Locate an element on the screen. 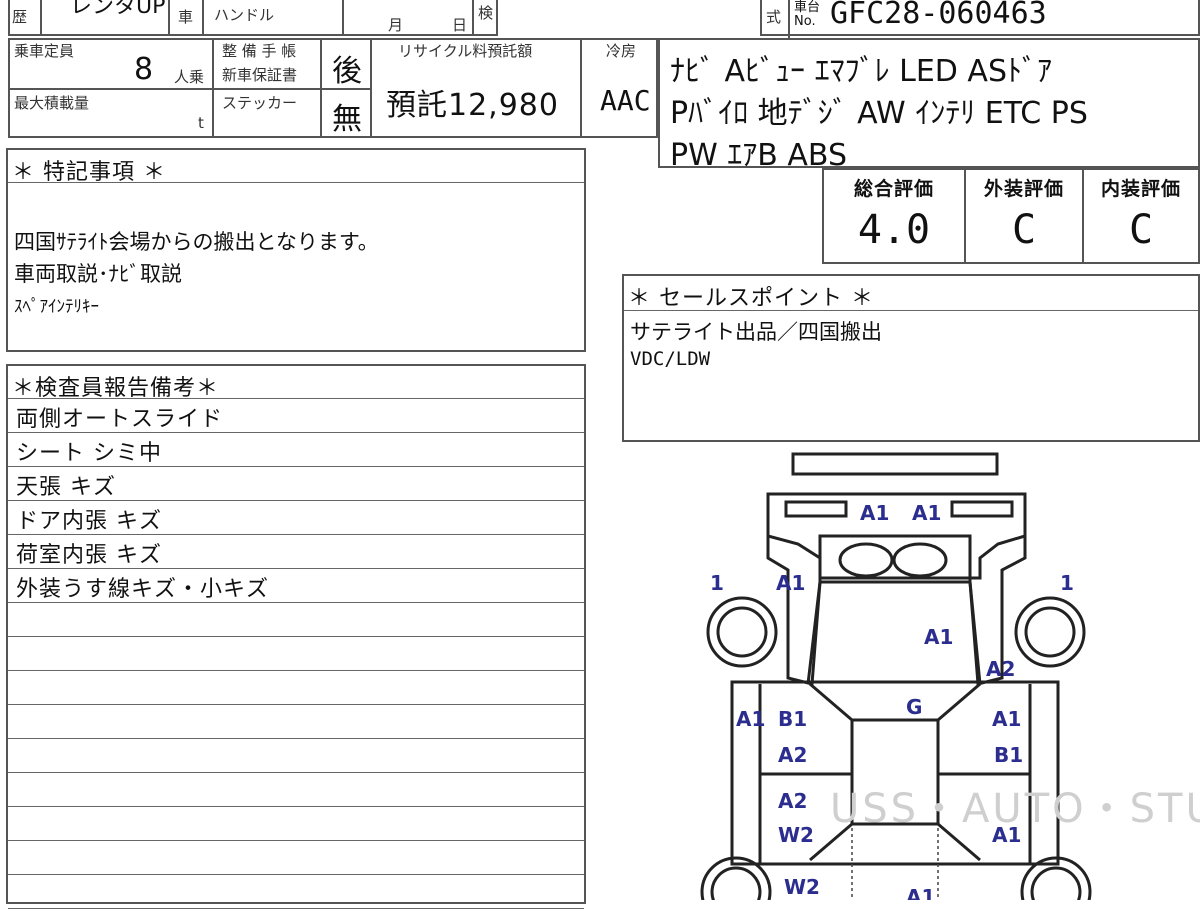 The image size is (1200, 909). report-row: 荷室内張 キズ is located at coordinates (89, 555).